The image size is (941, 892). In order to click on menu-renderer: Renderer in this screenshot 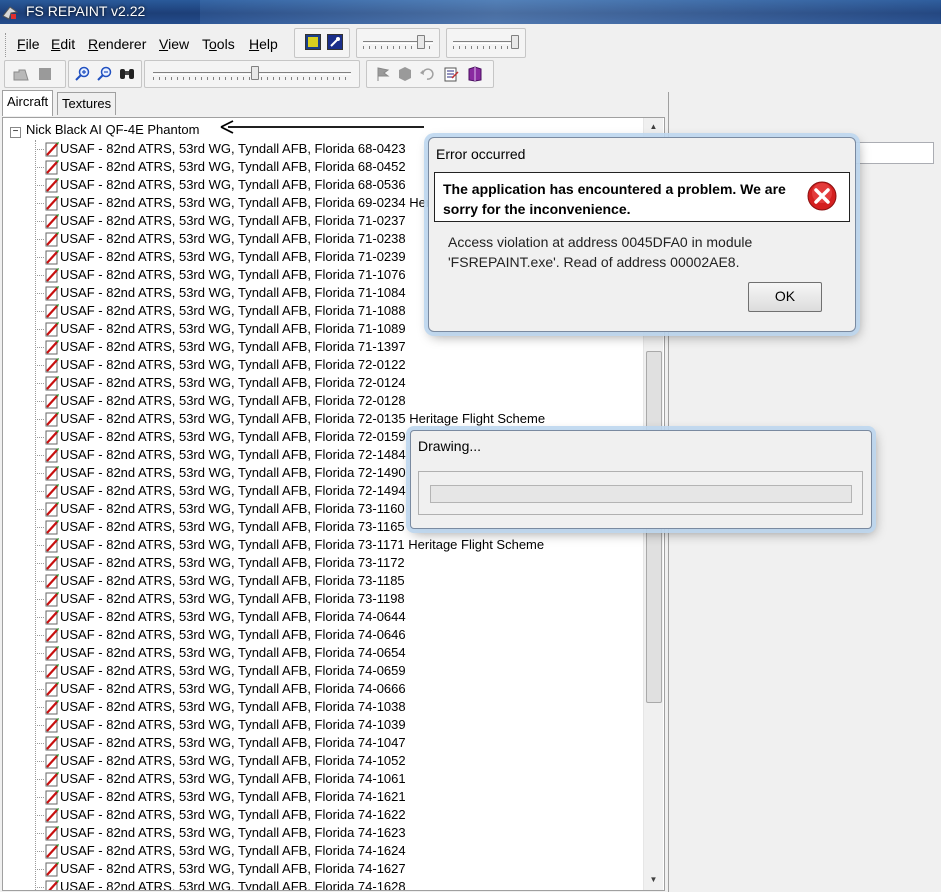, I will do `click(117, 44)`.